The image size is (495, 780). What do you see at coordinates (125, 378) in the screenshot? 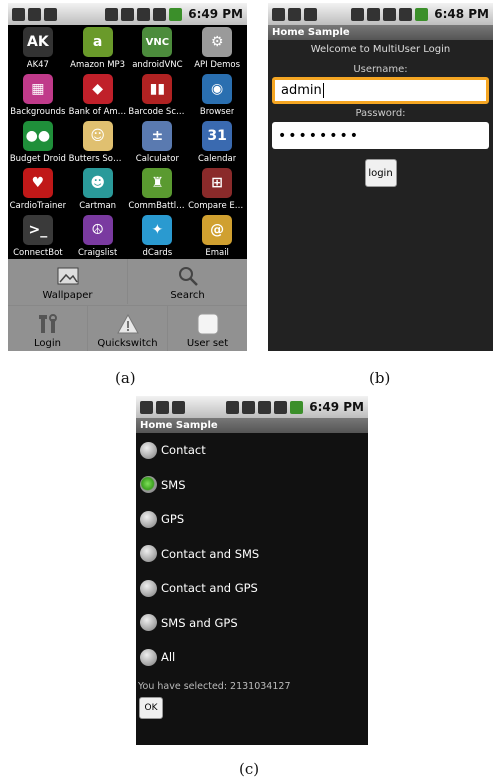
I see `caption-a: (a)` at bounding box center [125, 378].